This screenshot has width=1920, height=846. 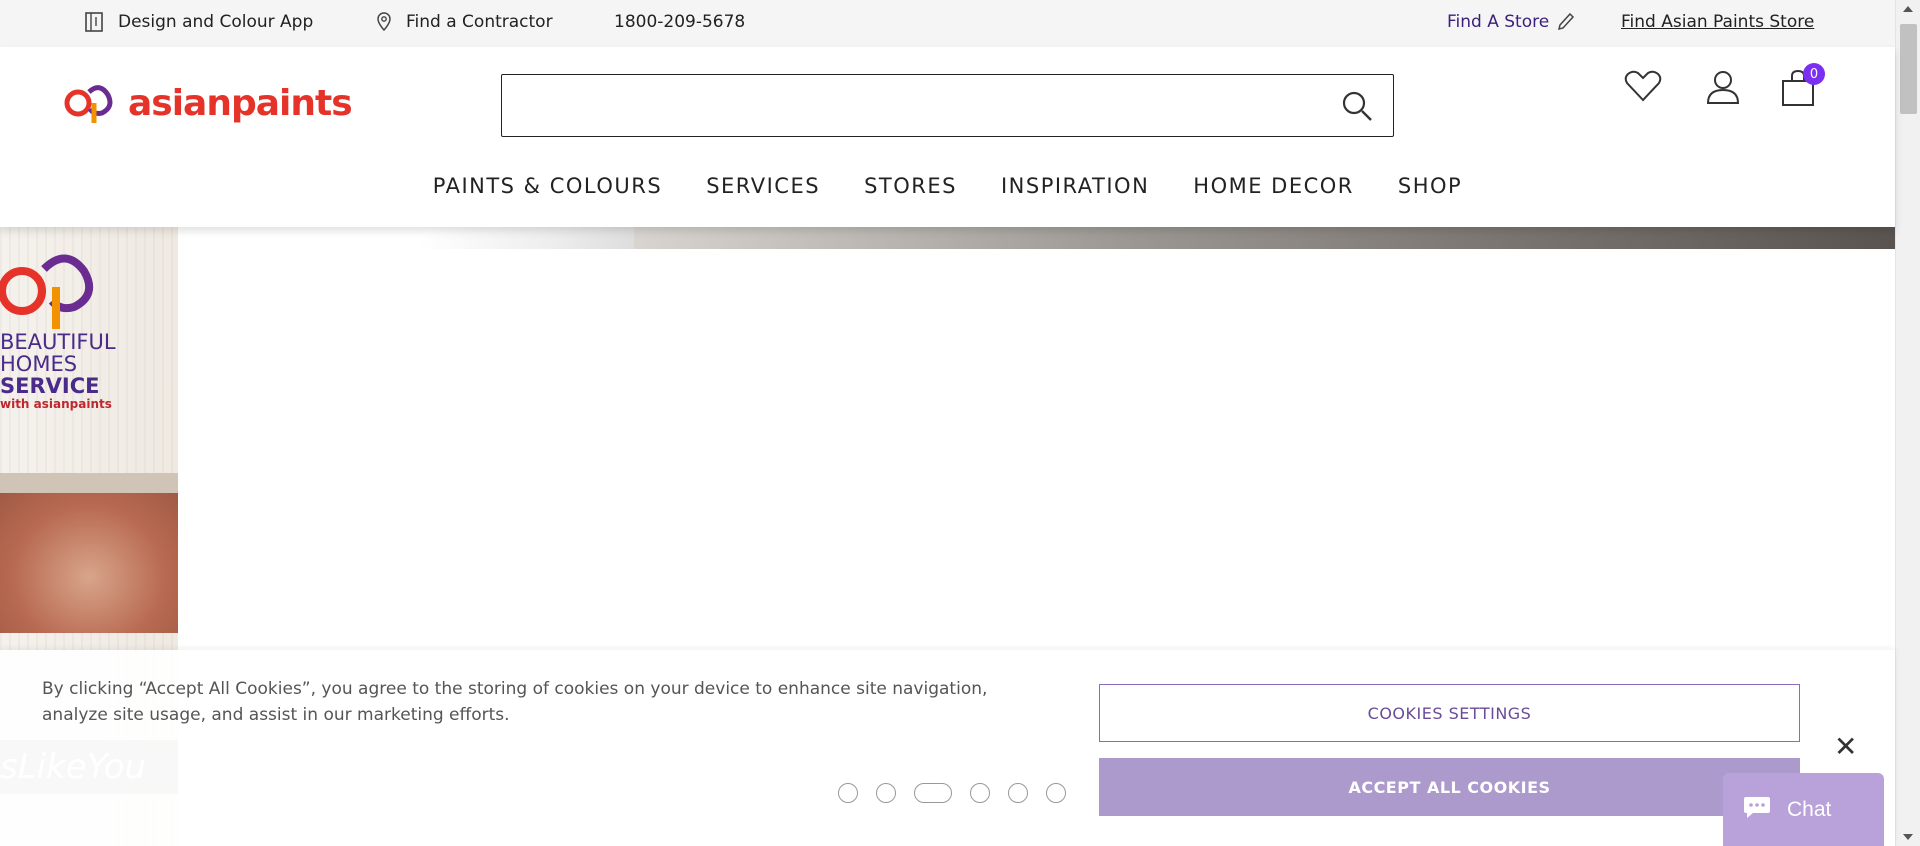 I want to click on brand-line-2a: HOMES, so click(x=39, y=364).